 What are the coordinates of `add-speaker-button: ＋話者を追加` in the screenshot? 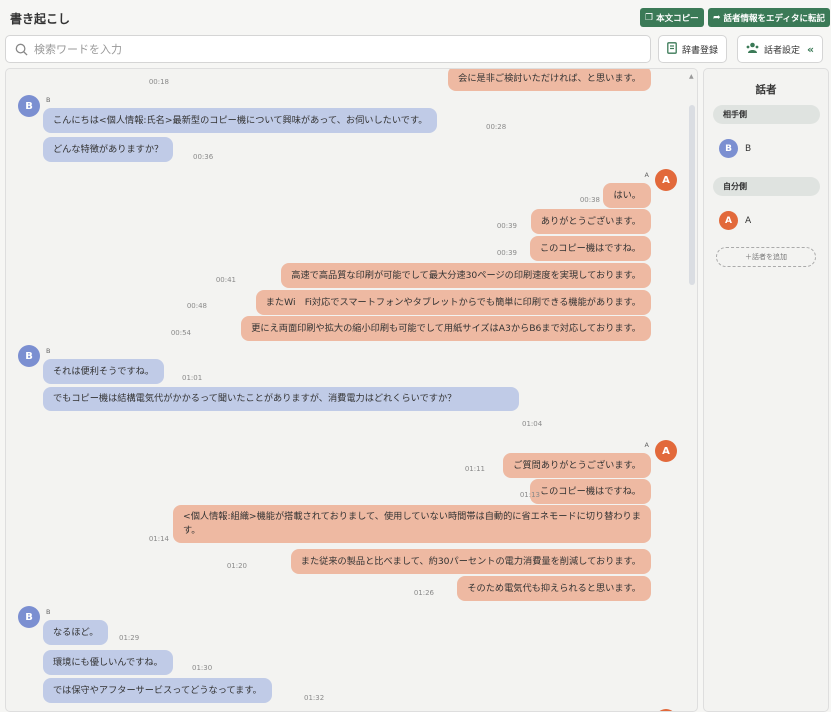 It's located at (766, 257).